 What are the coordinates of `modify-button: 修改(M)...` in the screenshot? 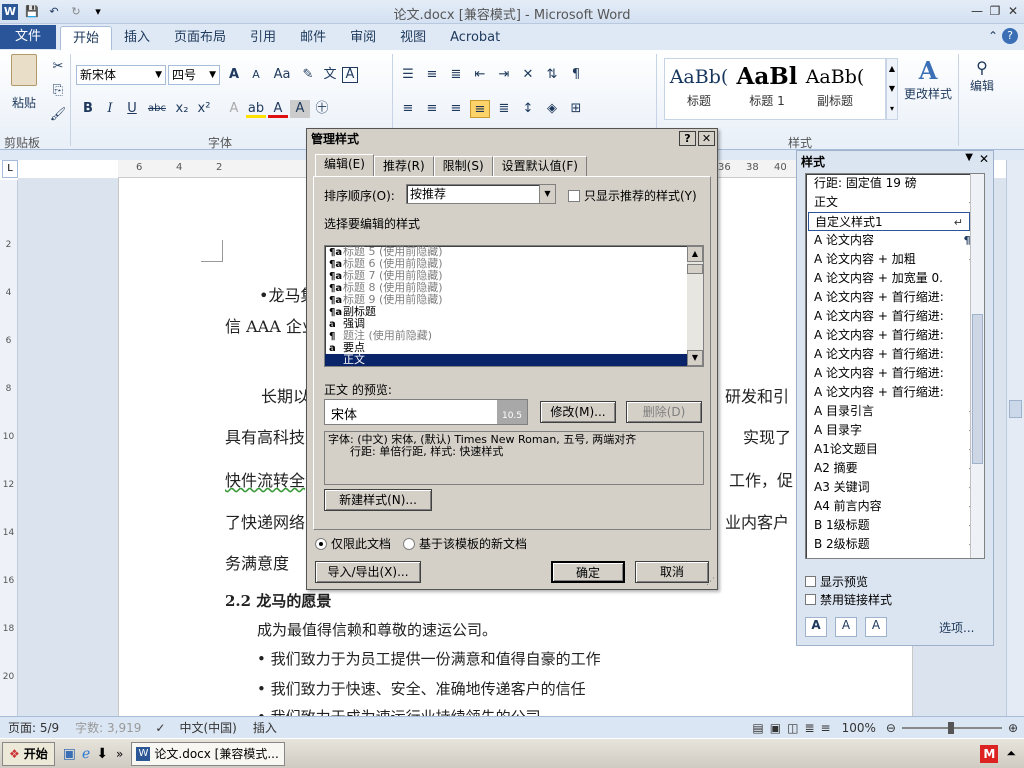 It's located at (578, 412).